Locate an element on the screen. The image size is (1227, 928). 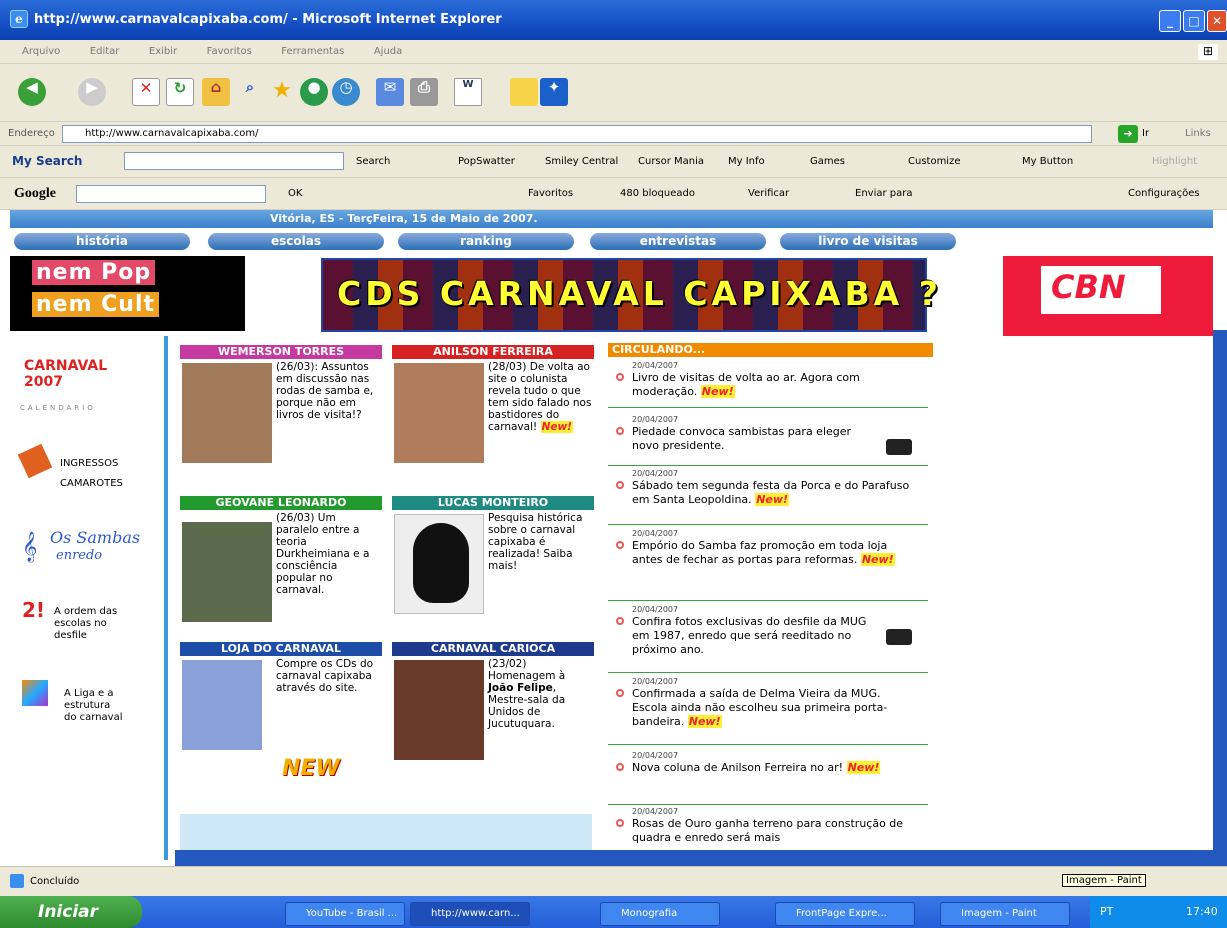
nav-escolas: escolas is located at coordinates (296, 241).